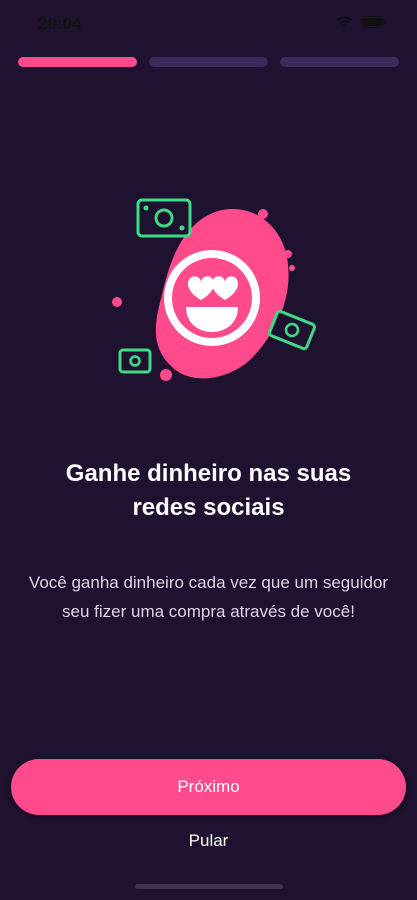 The height and width of the screenshot is (900, 417). I want to click on onboarding-progress, so click(208, 62).